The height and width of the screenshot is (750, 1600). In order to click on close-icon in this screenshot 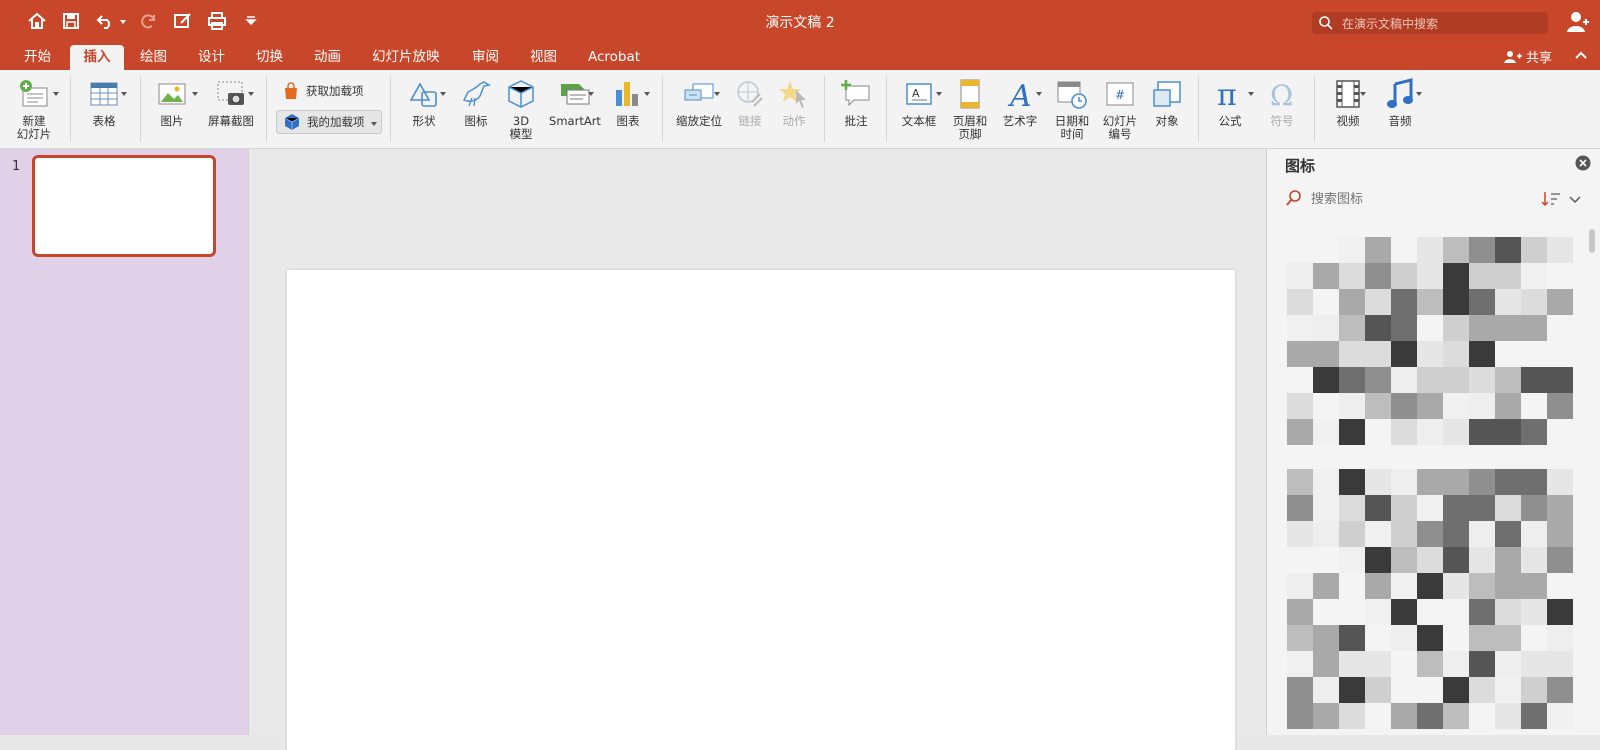, I will do `click(1583, 163)`.